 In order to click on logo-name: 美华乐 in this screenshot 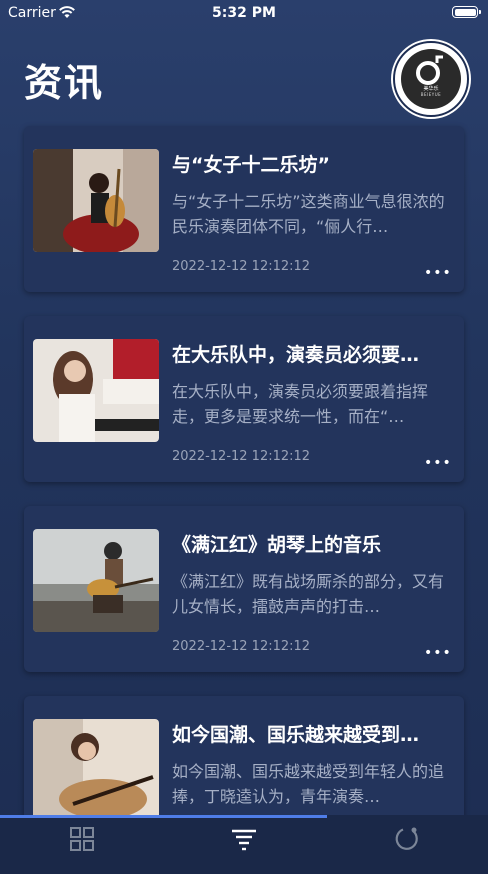, I will do `click(431, 89)`.